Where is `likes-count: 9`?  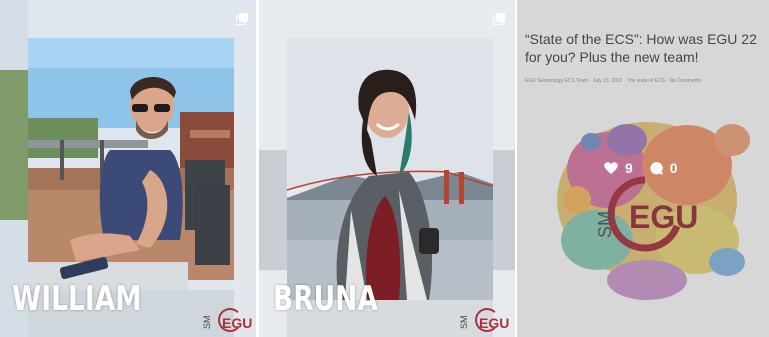 likes-count: 9 is located at coordinates (629, 168).